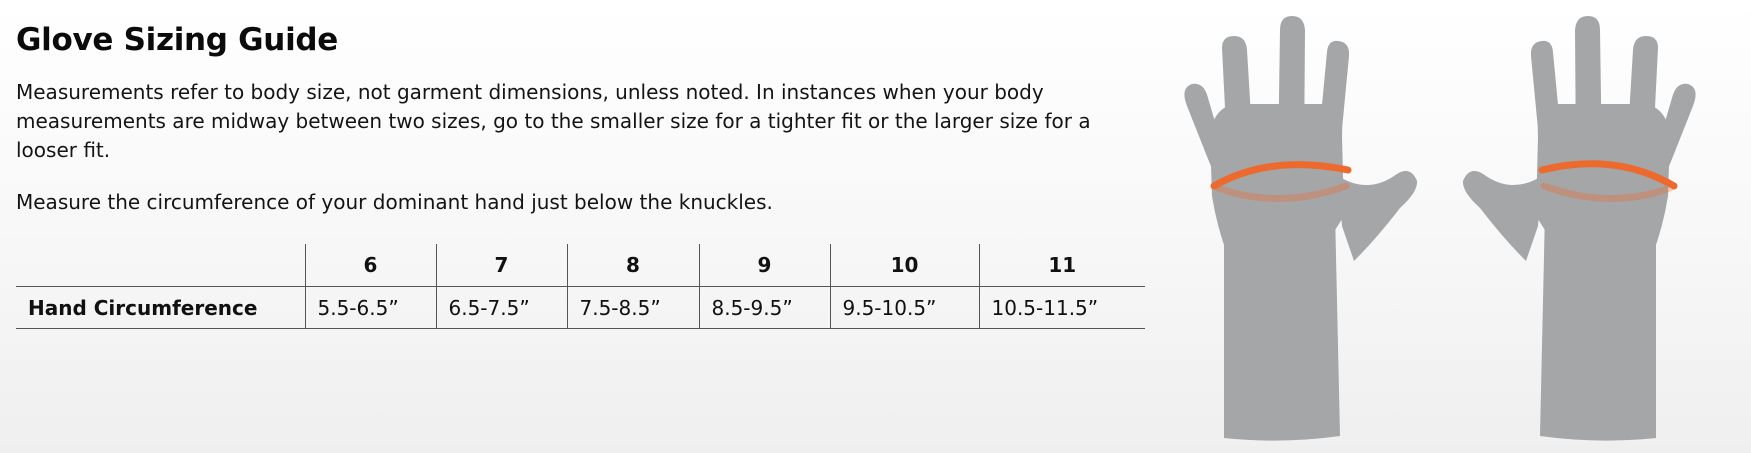 This screenshot has width=1751, height=453. I want to click on circumference-value: 10.5-11.5”, so click(1061, 307).